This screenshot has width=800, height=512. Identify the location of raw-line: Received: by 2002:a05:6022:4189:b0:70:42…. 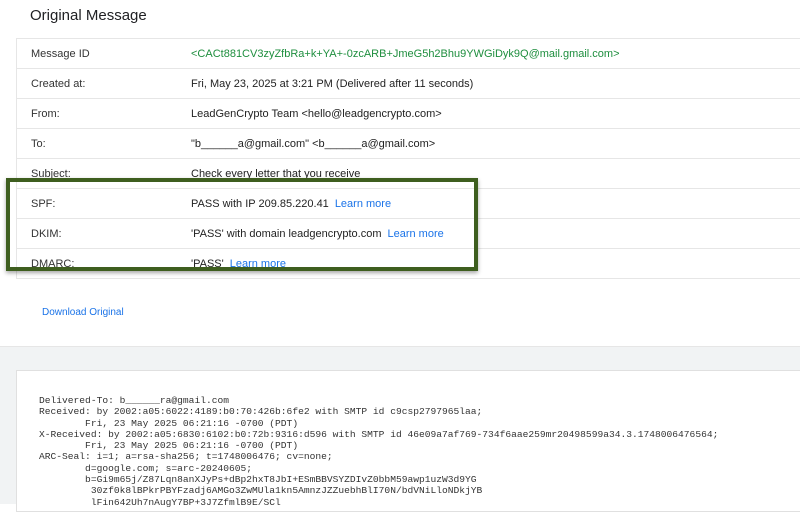
(261, 412).